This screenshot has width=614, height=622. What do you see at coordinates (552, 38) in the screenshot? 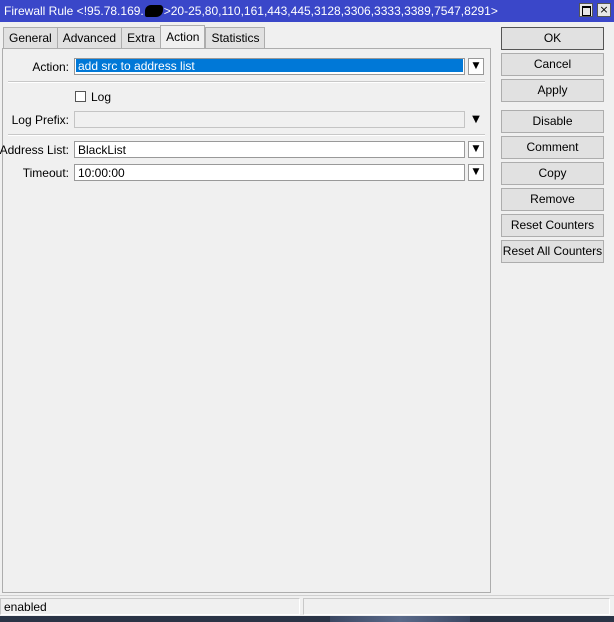
I see `ok-button: OK` at bounding box center [552, 38].